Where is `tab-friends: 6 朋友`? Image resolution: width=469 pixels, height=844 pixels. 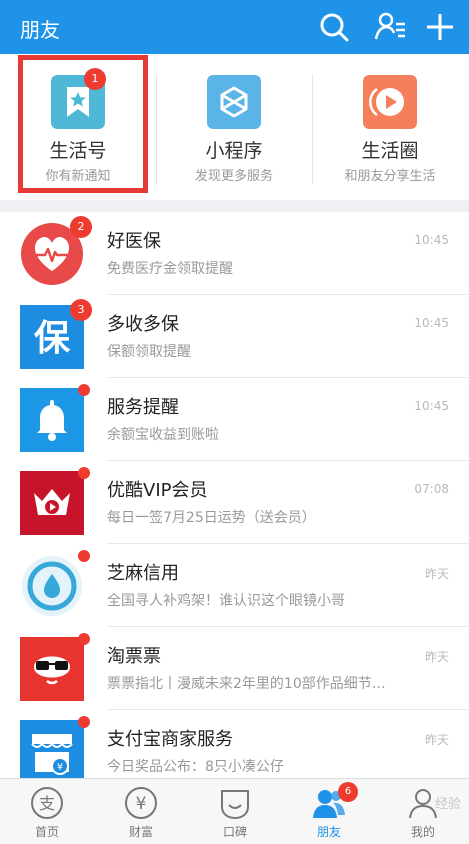 tab-friends: 6 朋友 is located at coordinates (329, 811).